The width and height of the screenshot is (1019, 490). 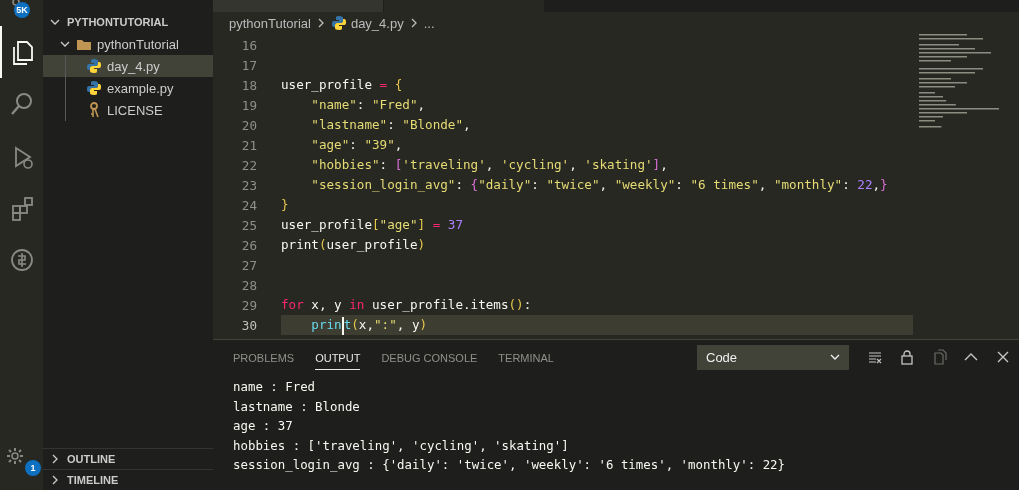 I want to click on code-line: print(user_profile), so click(x=354, y=245).